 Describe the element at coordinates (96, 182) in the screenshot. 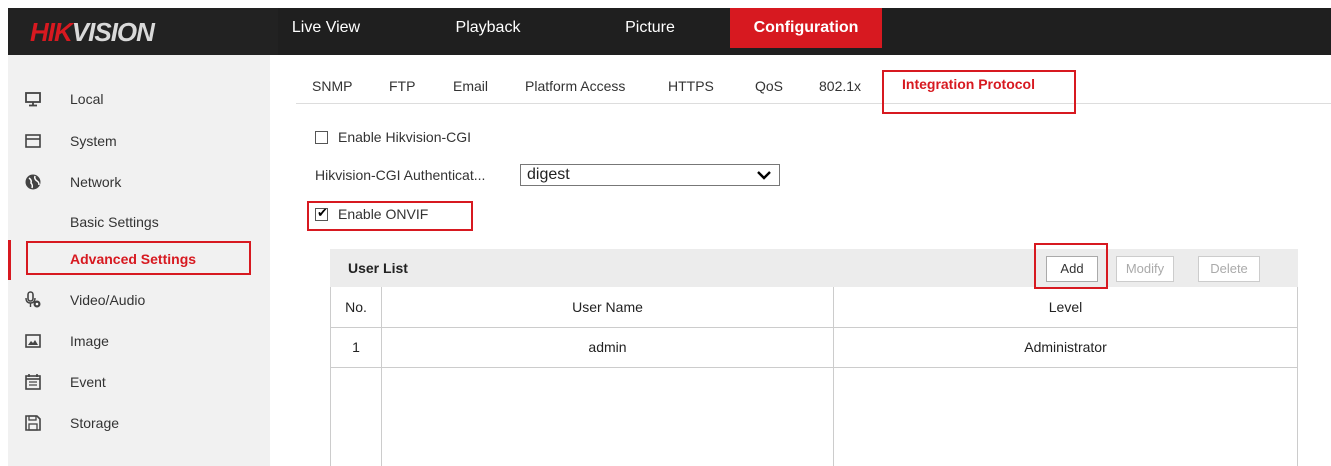

I see `sidebar-item-label: Network` at that location.